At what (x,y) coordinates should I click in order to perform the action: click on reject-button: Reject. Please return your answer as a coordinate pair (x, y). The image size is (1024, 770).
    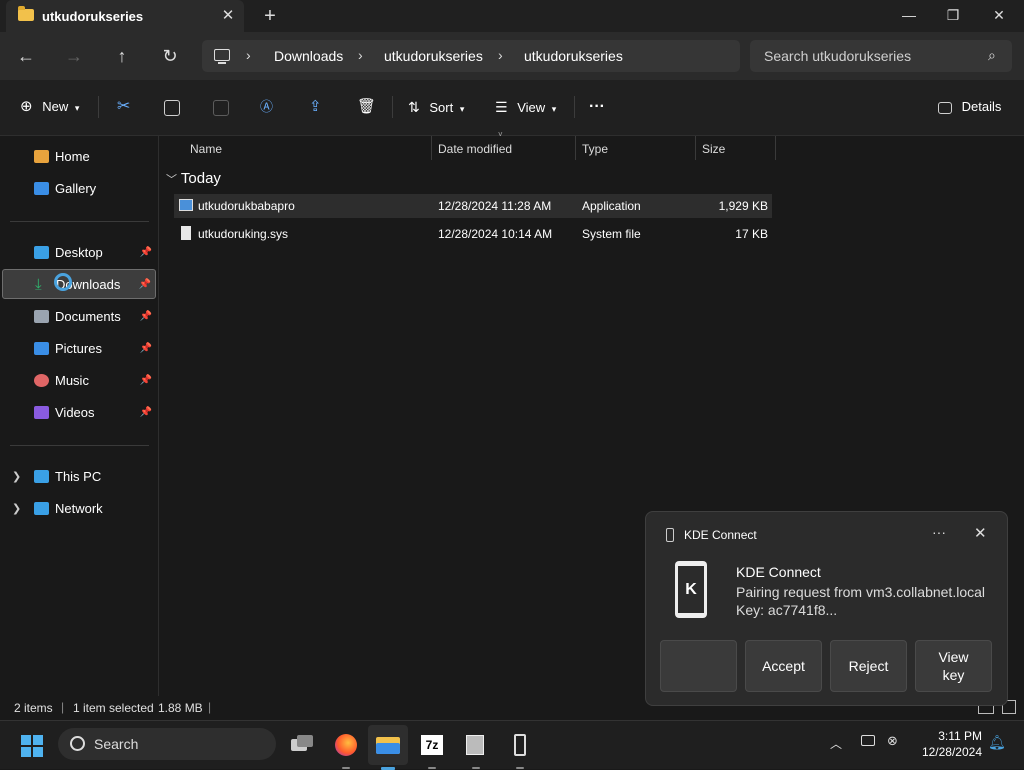
    Looking at the image, I should click on (868, 666).